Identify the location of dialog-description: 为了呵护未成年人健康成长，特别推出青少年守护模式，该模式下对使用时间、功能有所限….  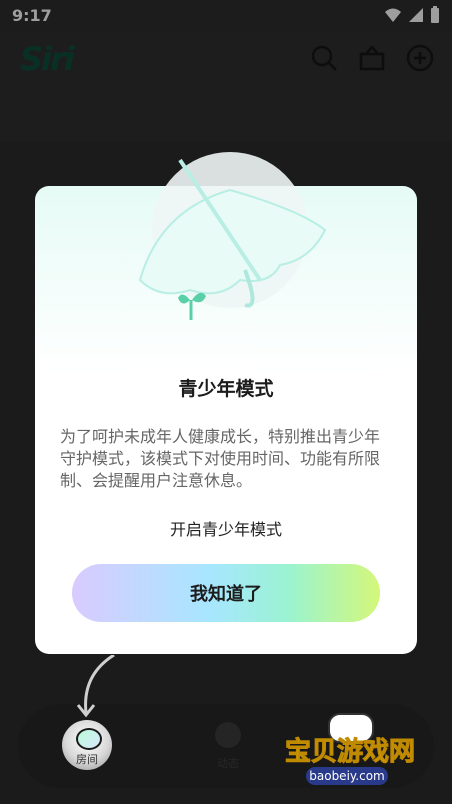
(220, 458).